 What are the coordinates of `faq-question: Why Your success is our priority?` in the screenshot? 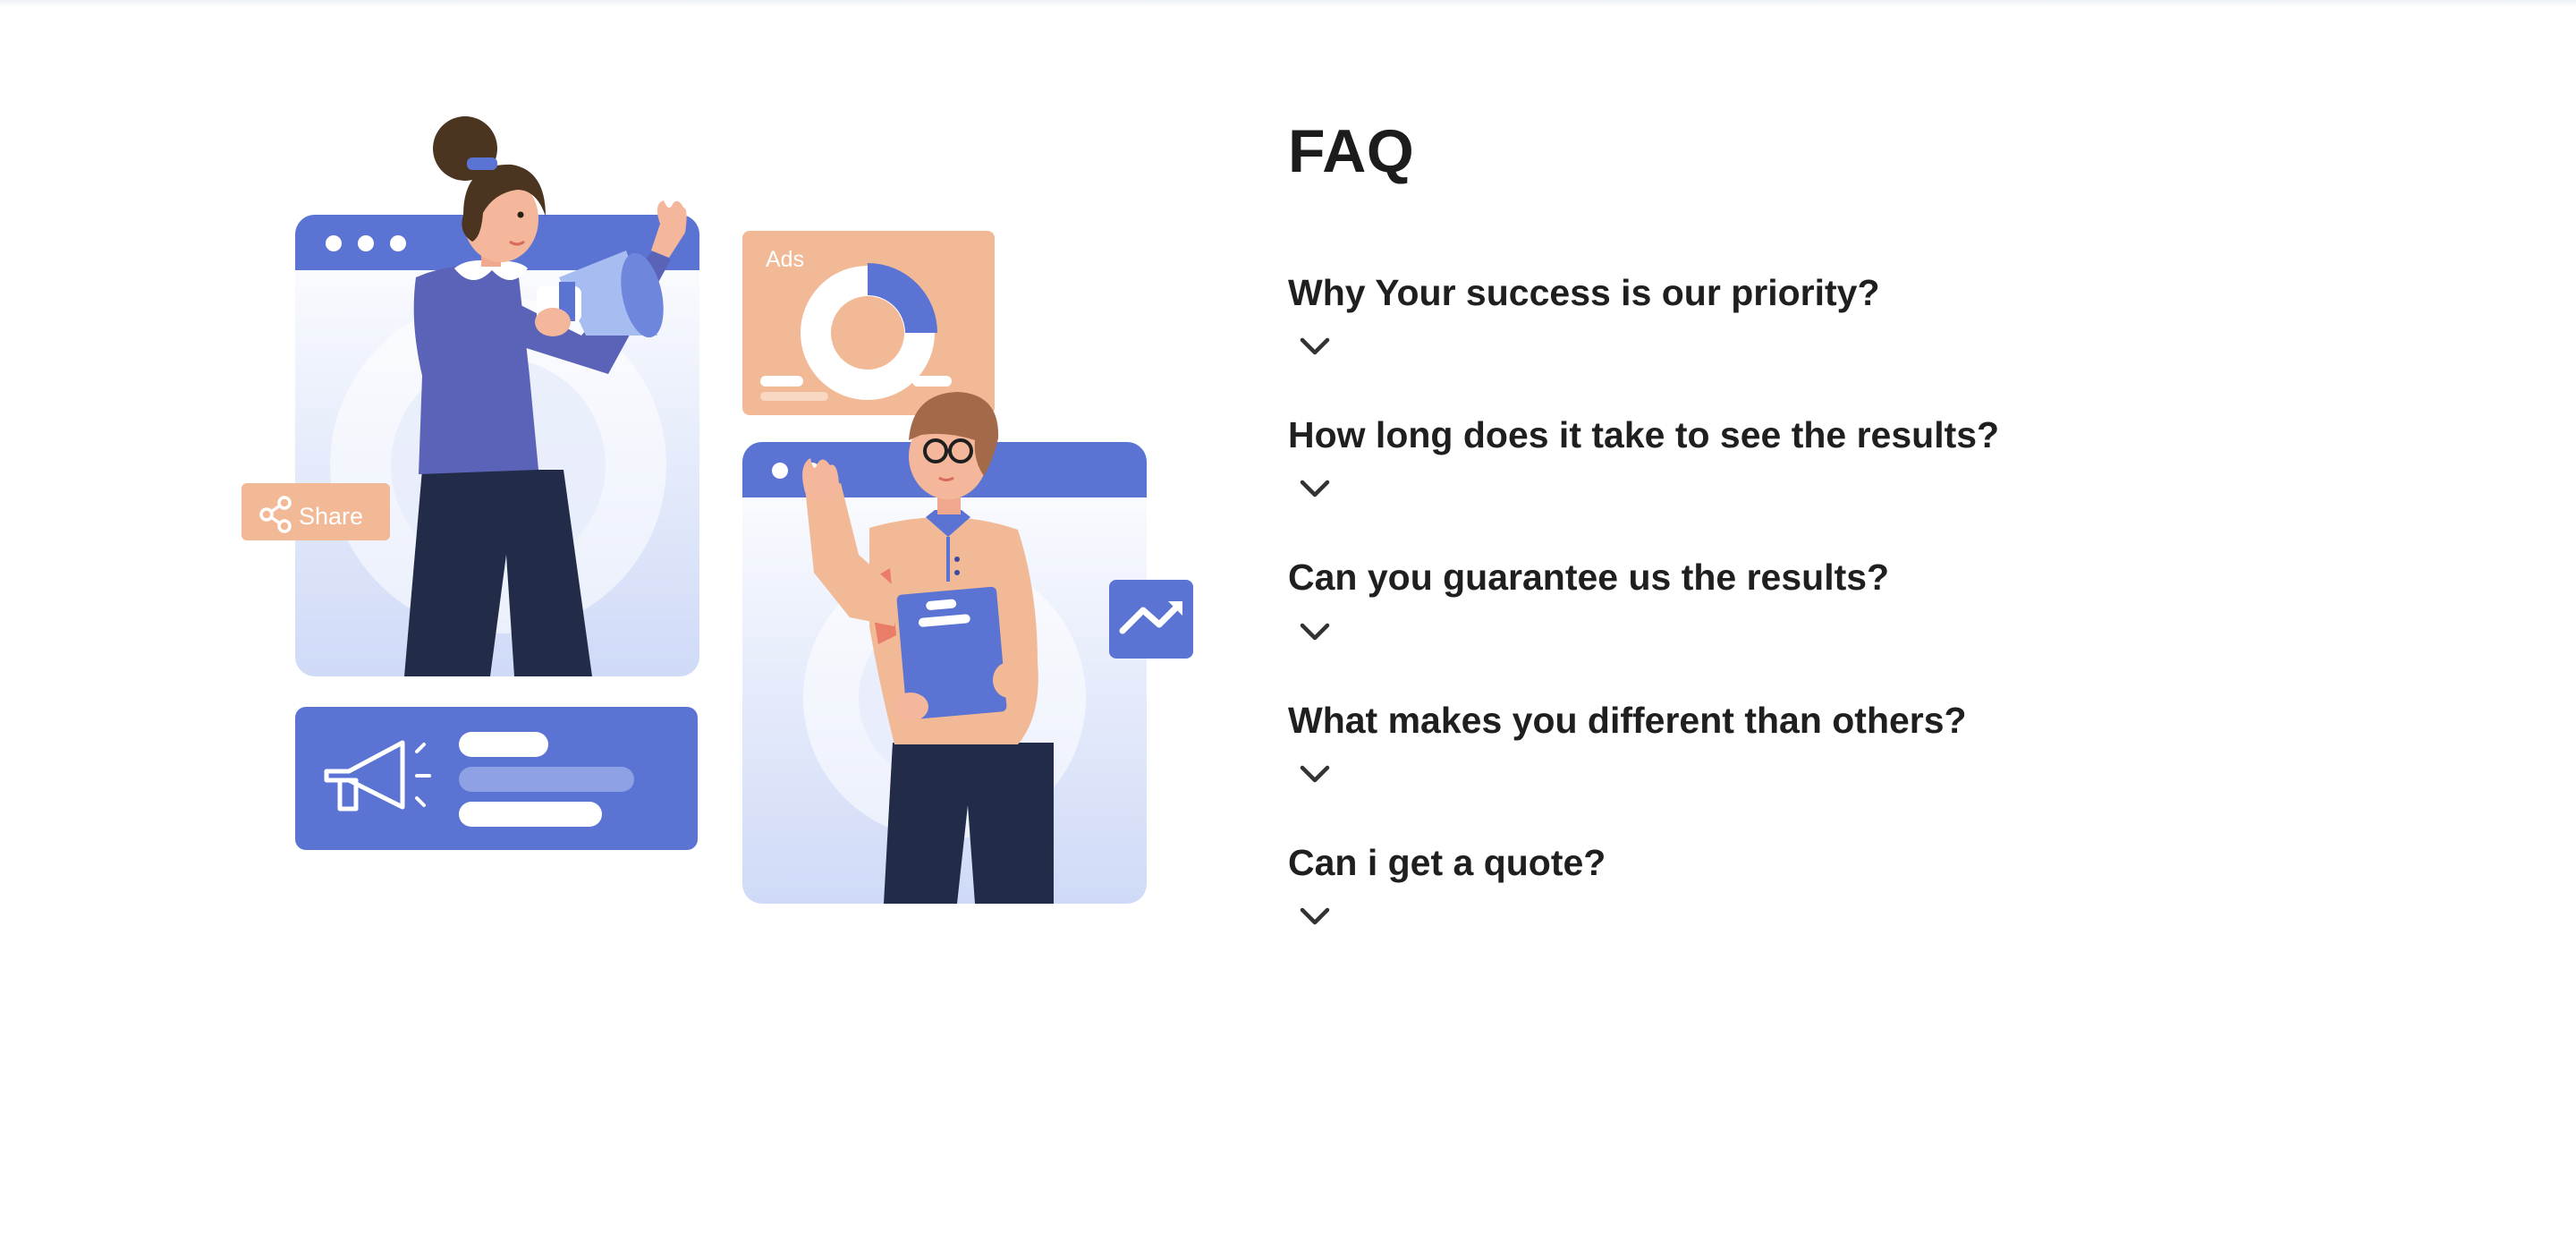 It's located at (1824, 293).